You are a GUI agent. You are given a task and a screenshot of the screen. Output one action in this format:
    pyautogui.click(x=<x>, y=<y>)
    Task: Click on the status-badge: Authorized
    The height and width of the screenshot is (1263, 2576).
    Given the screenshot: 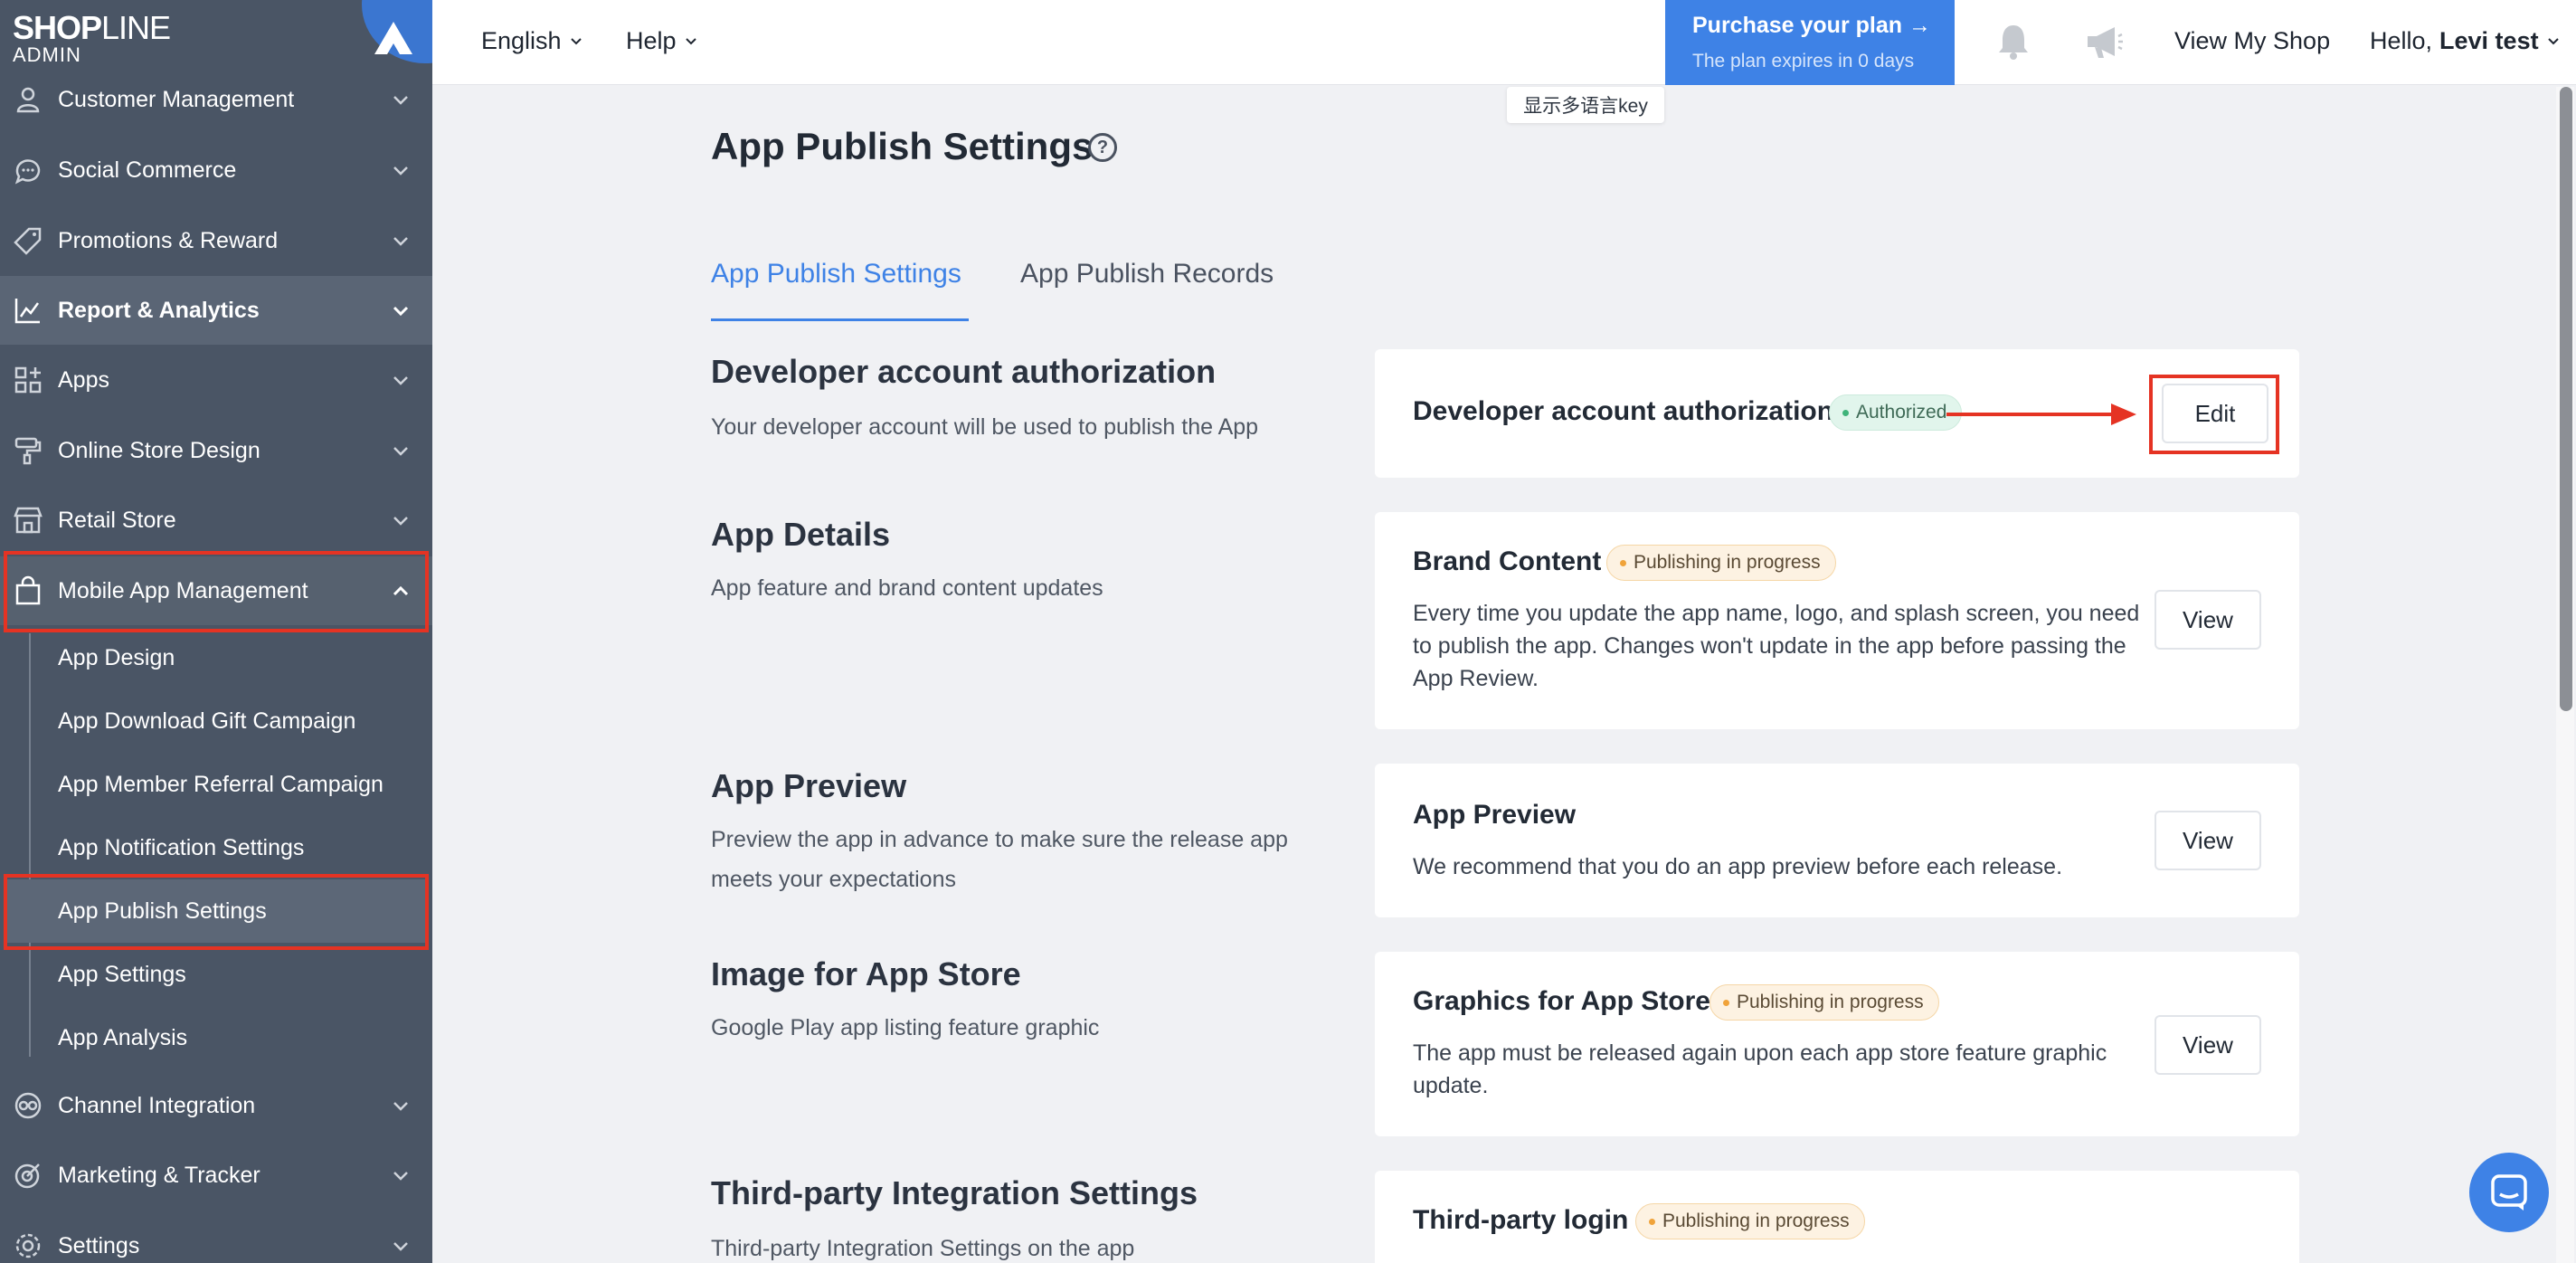 What is the action you would take?
    pyautogui.click(x=1896, y=413)
    